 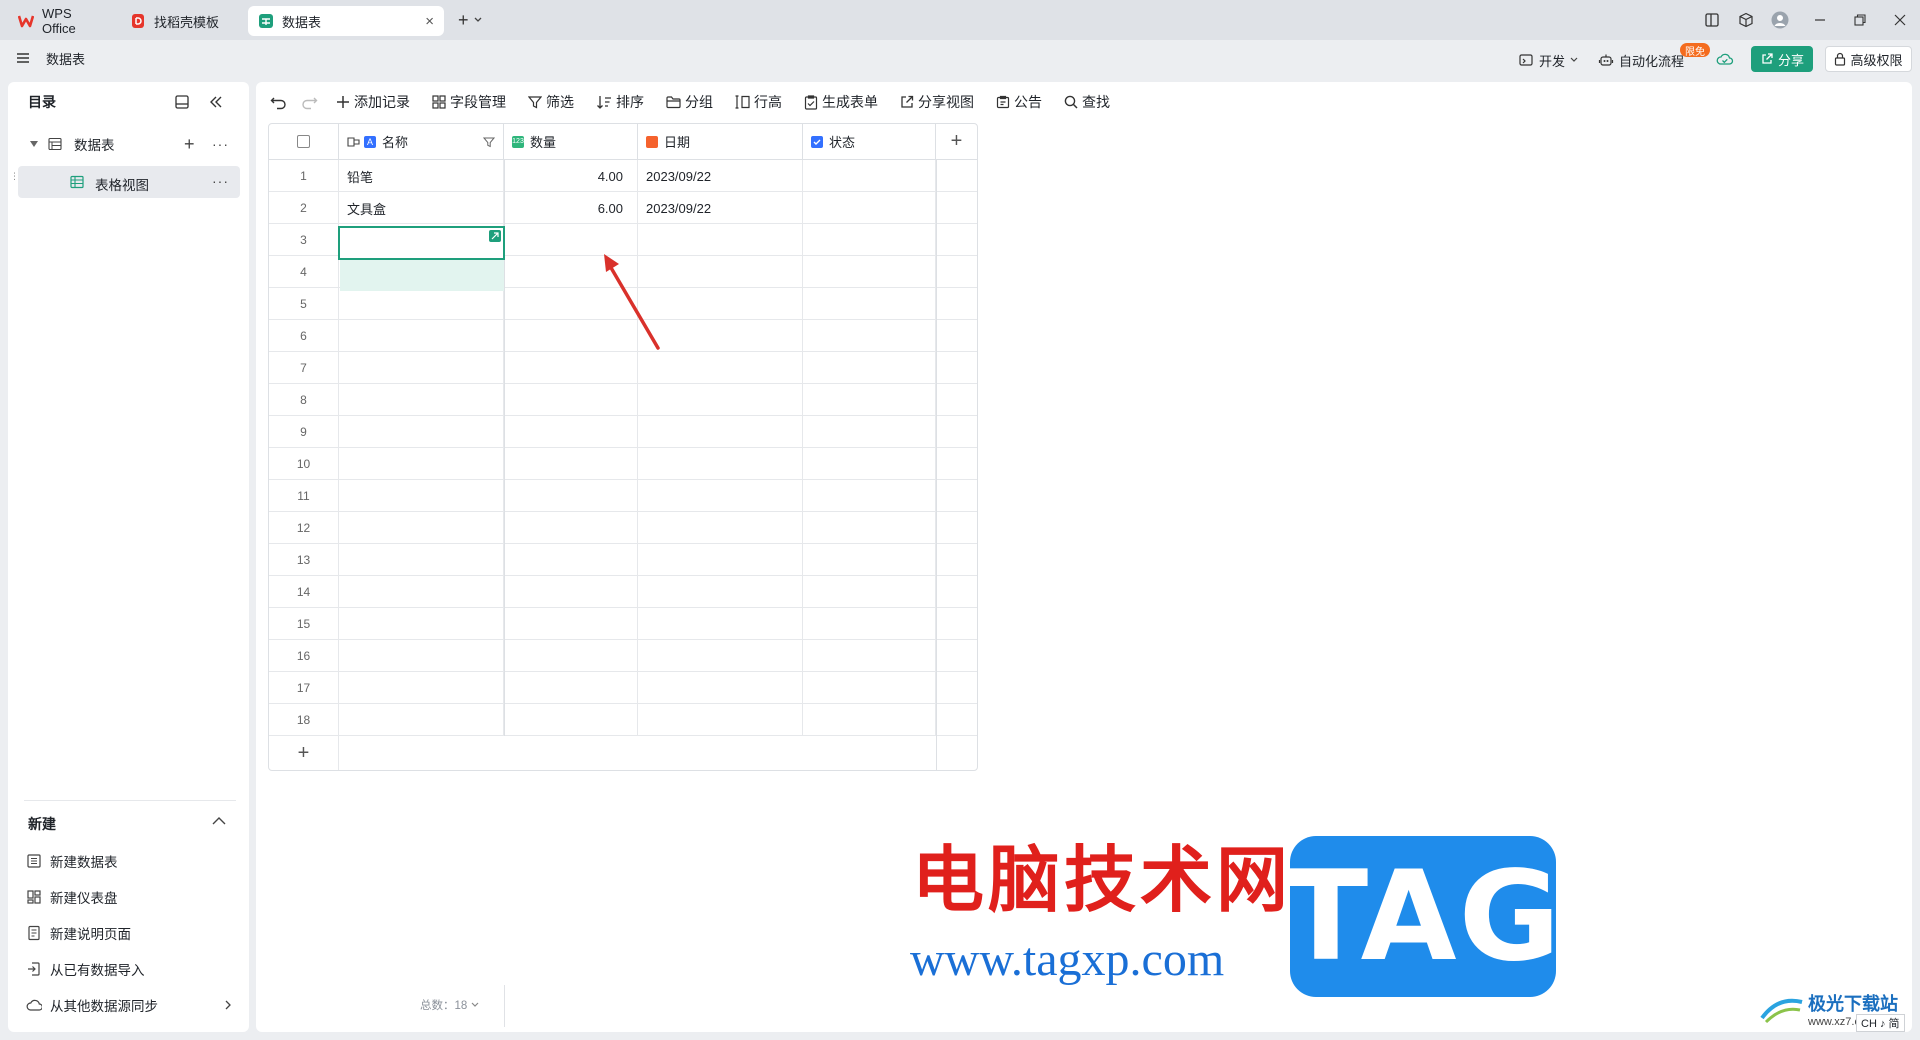 I want to click on table-row: 16, so click(x=623, y=656).